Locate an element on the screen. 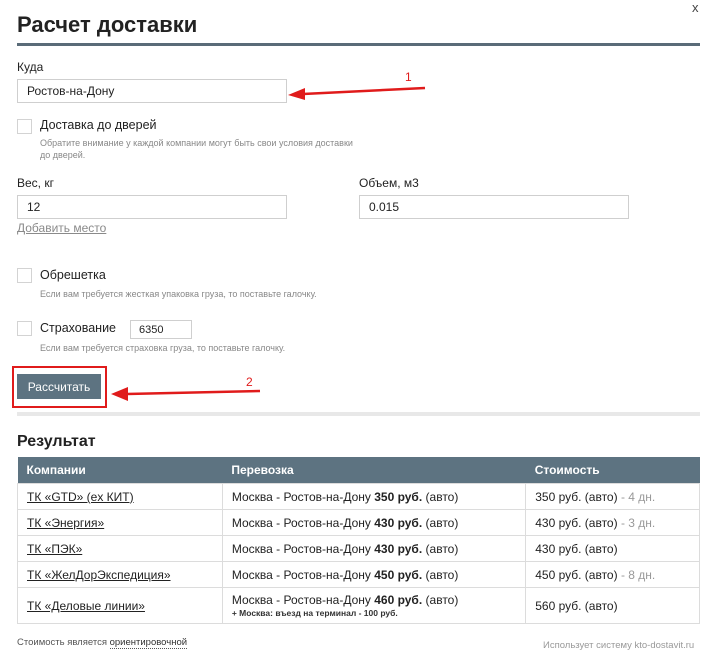 This screenshot has height=651, width=717. cost-text: 450 руб. (авто) is located at coordinates (576, 574).